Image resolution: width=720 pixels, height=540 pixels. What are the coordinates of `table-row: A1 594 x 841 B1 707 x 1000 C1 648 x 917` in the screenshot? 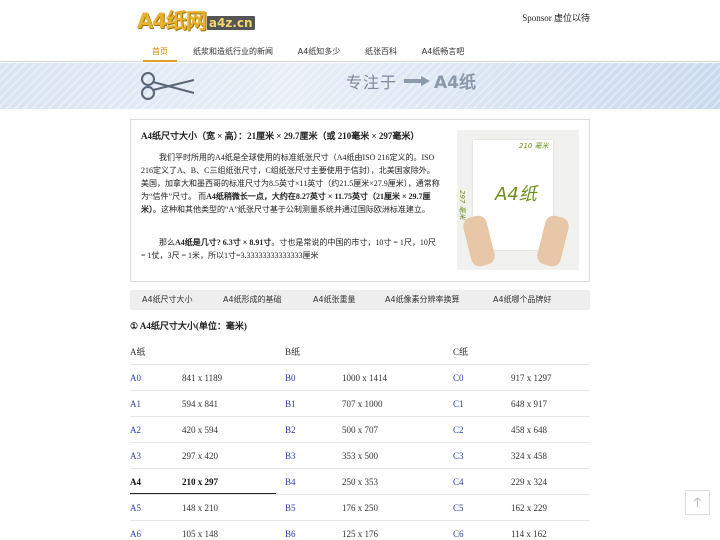 It's located at (360, 403).